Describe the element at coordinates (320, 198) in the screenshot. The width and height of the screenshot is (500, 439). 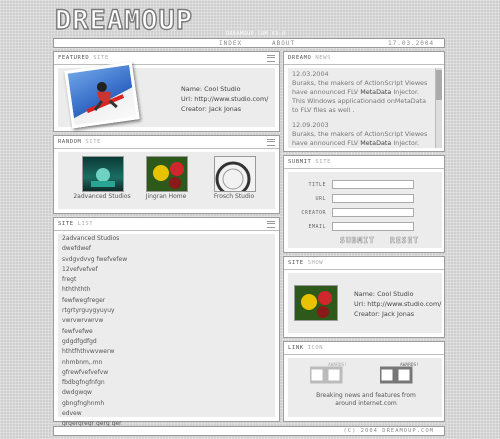
I see `url-label: url` at that location.